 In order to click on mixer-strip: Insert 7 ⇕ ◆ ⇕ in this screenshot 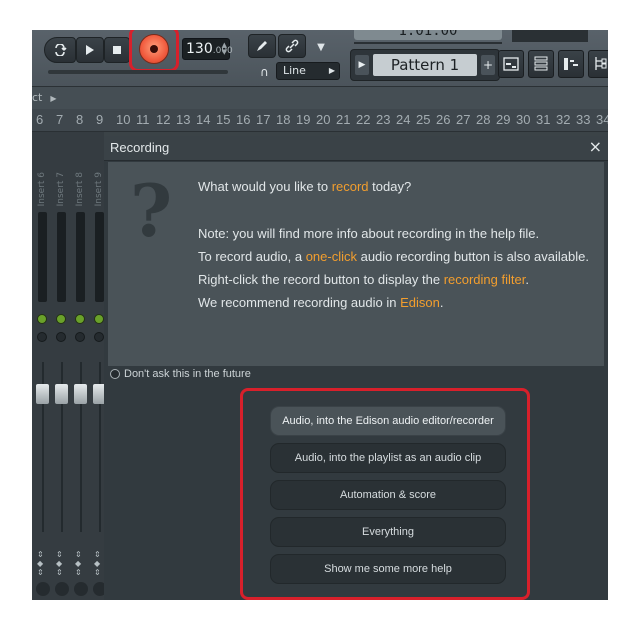, I will do `click(62, 366)`.